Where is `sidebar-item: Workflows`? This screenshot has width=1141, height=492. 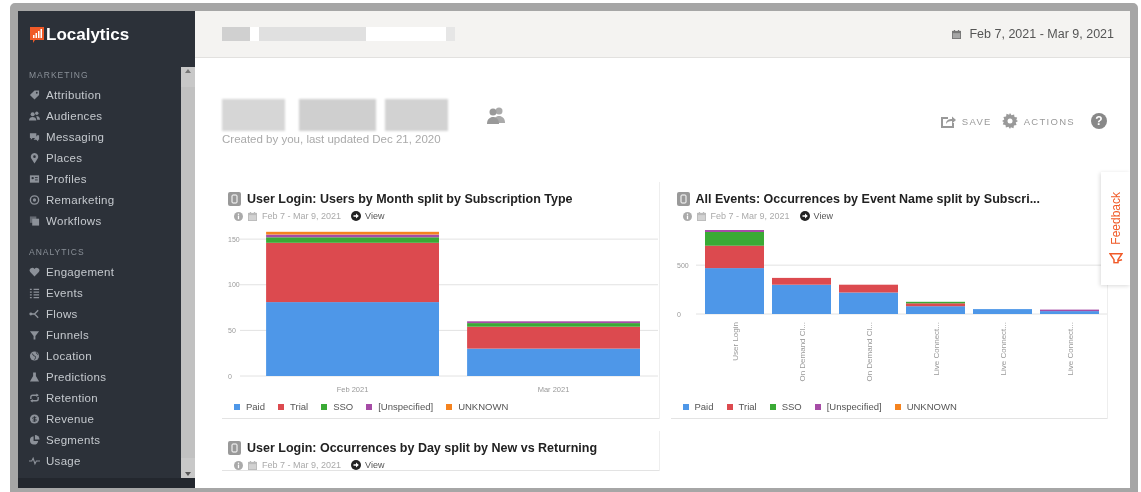 sidebar-item: Workflows is located at coordinates (105, 220).